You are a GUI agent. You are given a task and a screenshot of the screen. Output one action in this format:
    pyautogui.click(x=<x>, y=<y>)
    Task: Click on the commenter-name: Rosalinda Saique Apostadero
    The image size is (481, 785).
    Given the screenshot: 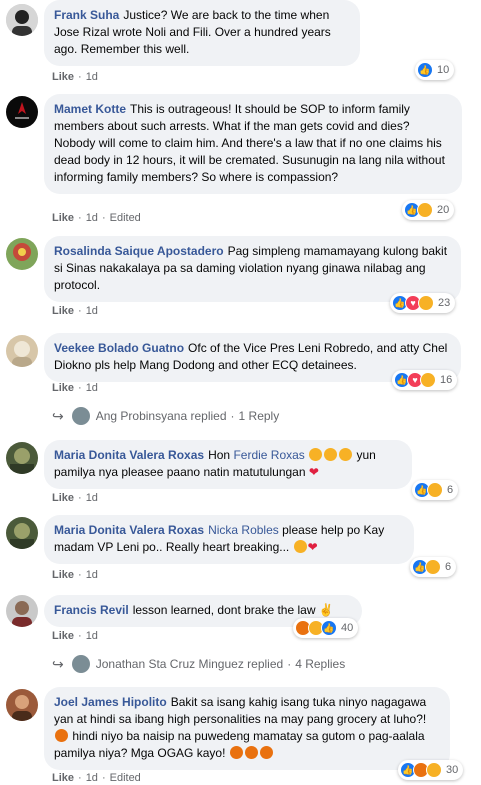 What is the action you would take?
    pyautogui.click(x=139, y=251)
    